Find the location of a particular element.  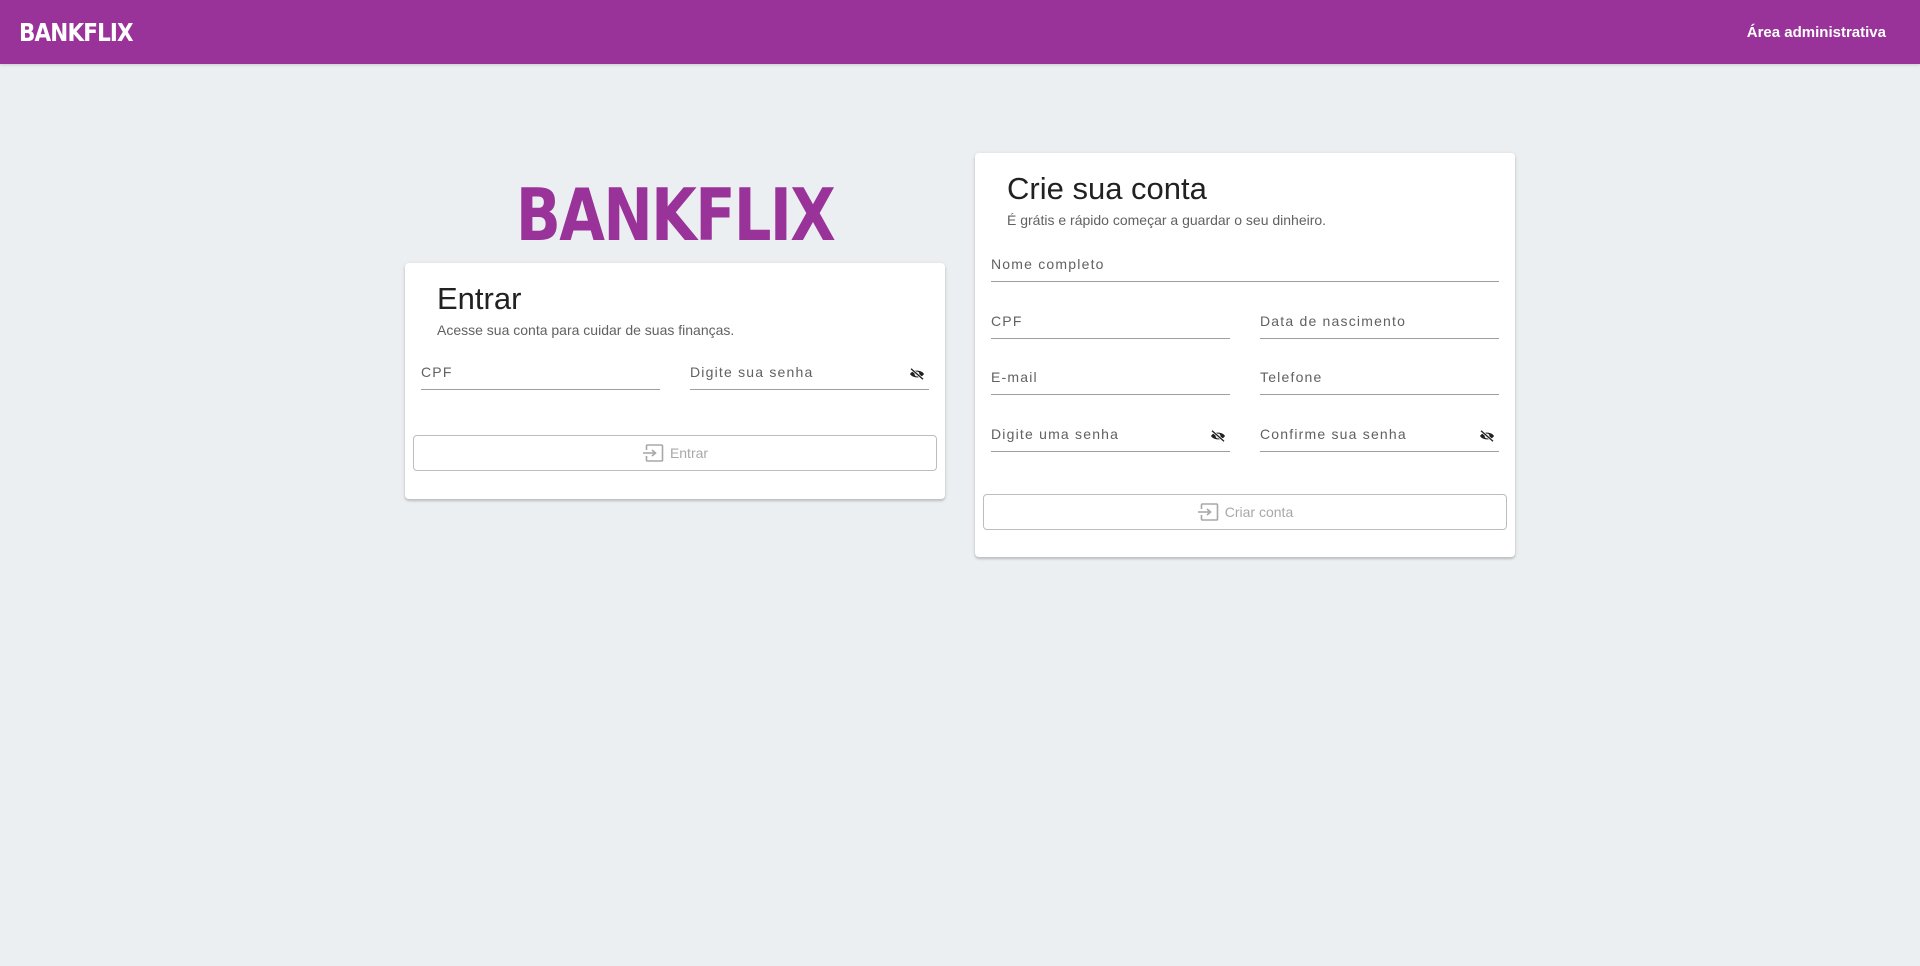

login-cpf-label: CPF is located at coordinates (437, 372).